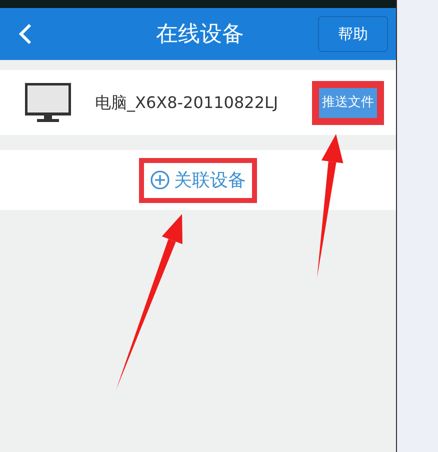 Image resolution: width=438 pixels, height=452 pixels. Describe the element at coordinates (25, 34) in the screenshot. I see `back-icon` at that location.